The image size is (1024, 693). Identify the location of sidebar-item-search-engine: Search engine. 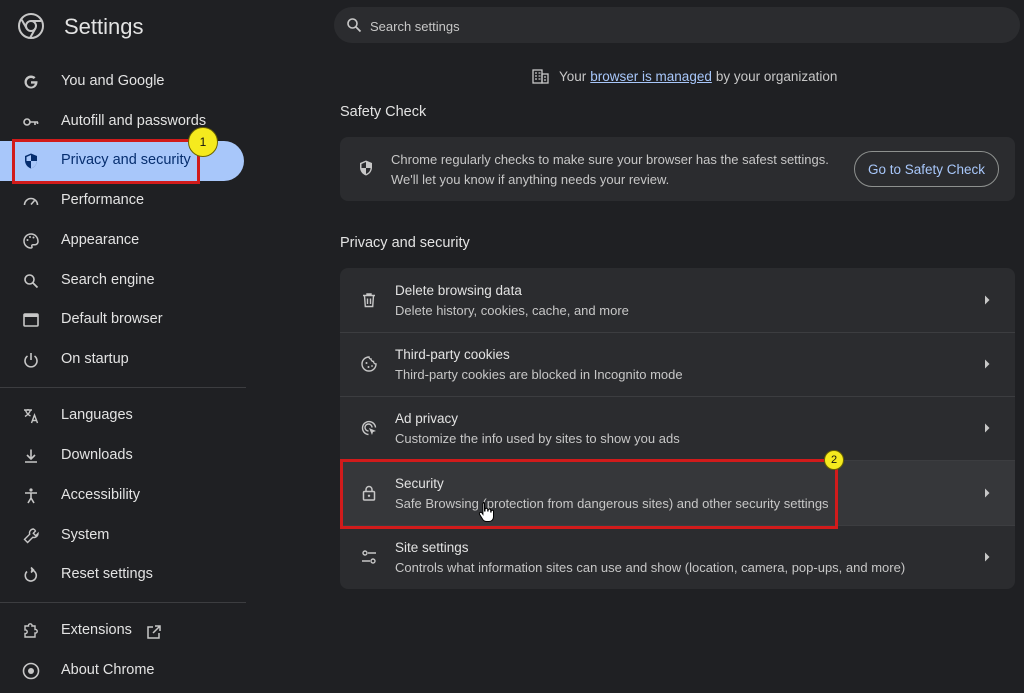
(122, 281).